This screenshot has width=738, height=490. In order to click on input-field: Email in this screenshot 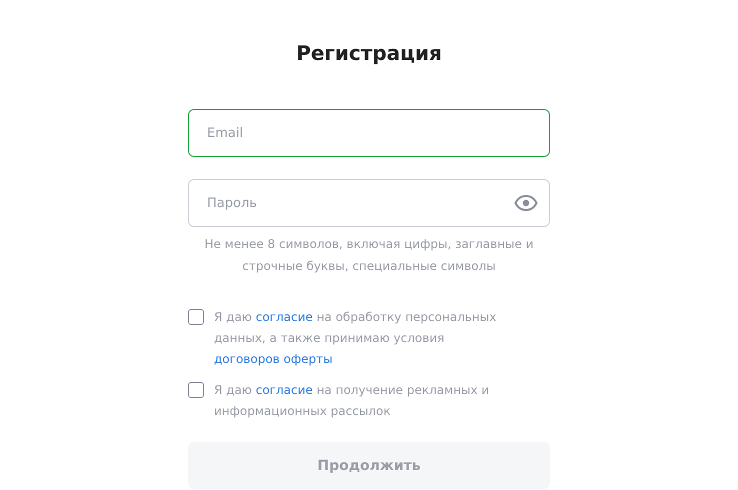, I will do `click(369, 133)`.